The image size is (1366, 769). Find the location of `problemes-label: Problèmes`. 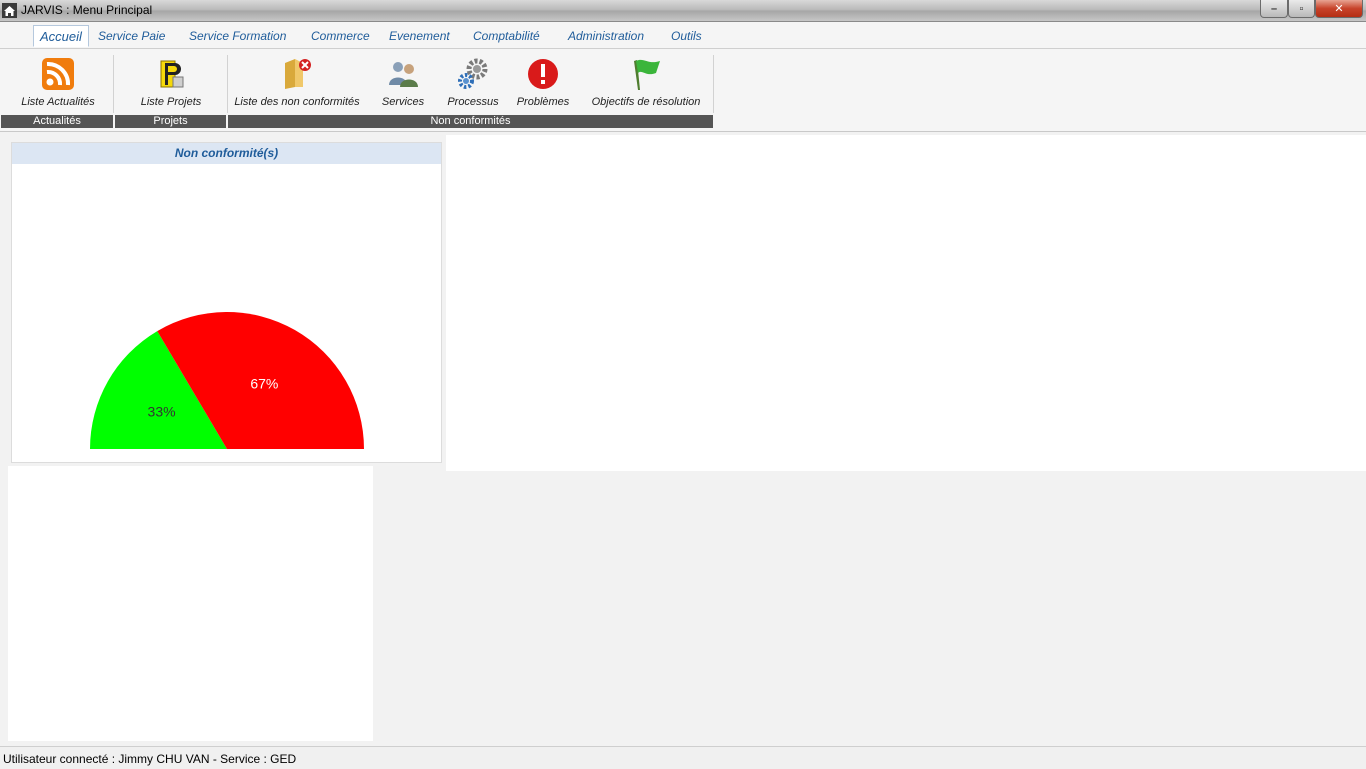

problemes-label: Problèmes is located at coordinates (543, 102).